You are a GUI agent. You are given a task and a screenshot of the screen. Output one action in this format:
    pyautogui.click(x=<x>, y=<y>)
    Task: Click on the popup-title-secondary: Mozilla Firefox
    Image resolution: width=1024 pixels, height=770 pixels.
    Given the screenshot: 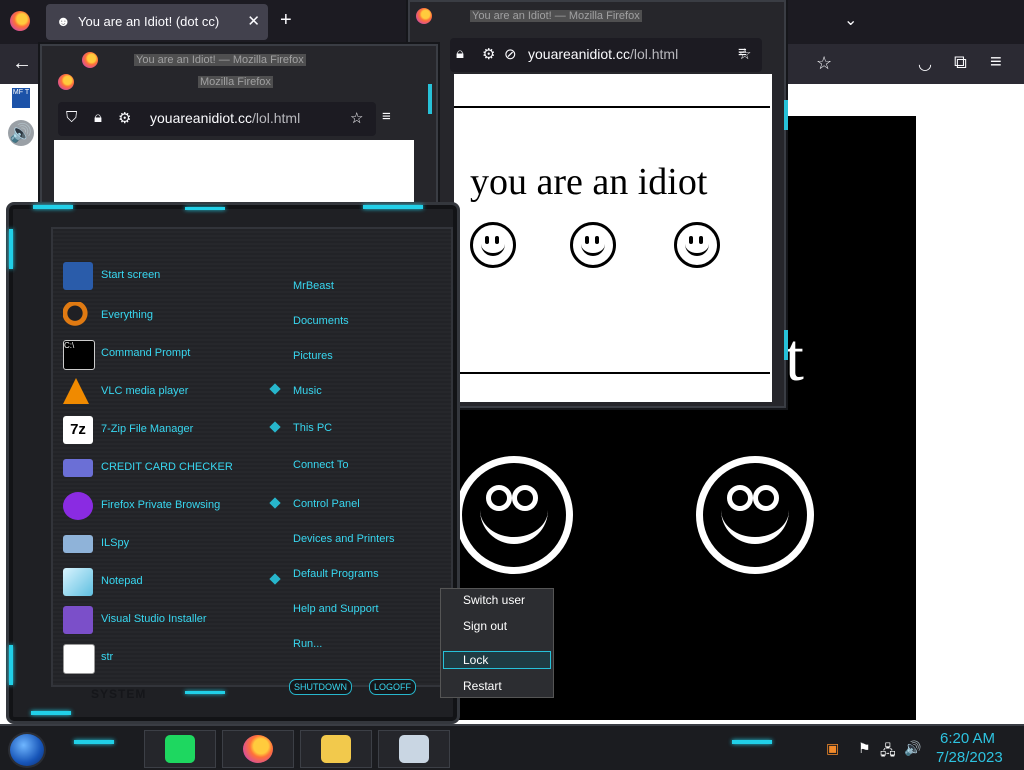 What is the action you would take?
    pyautogui.click(x=235, y=82)
    